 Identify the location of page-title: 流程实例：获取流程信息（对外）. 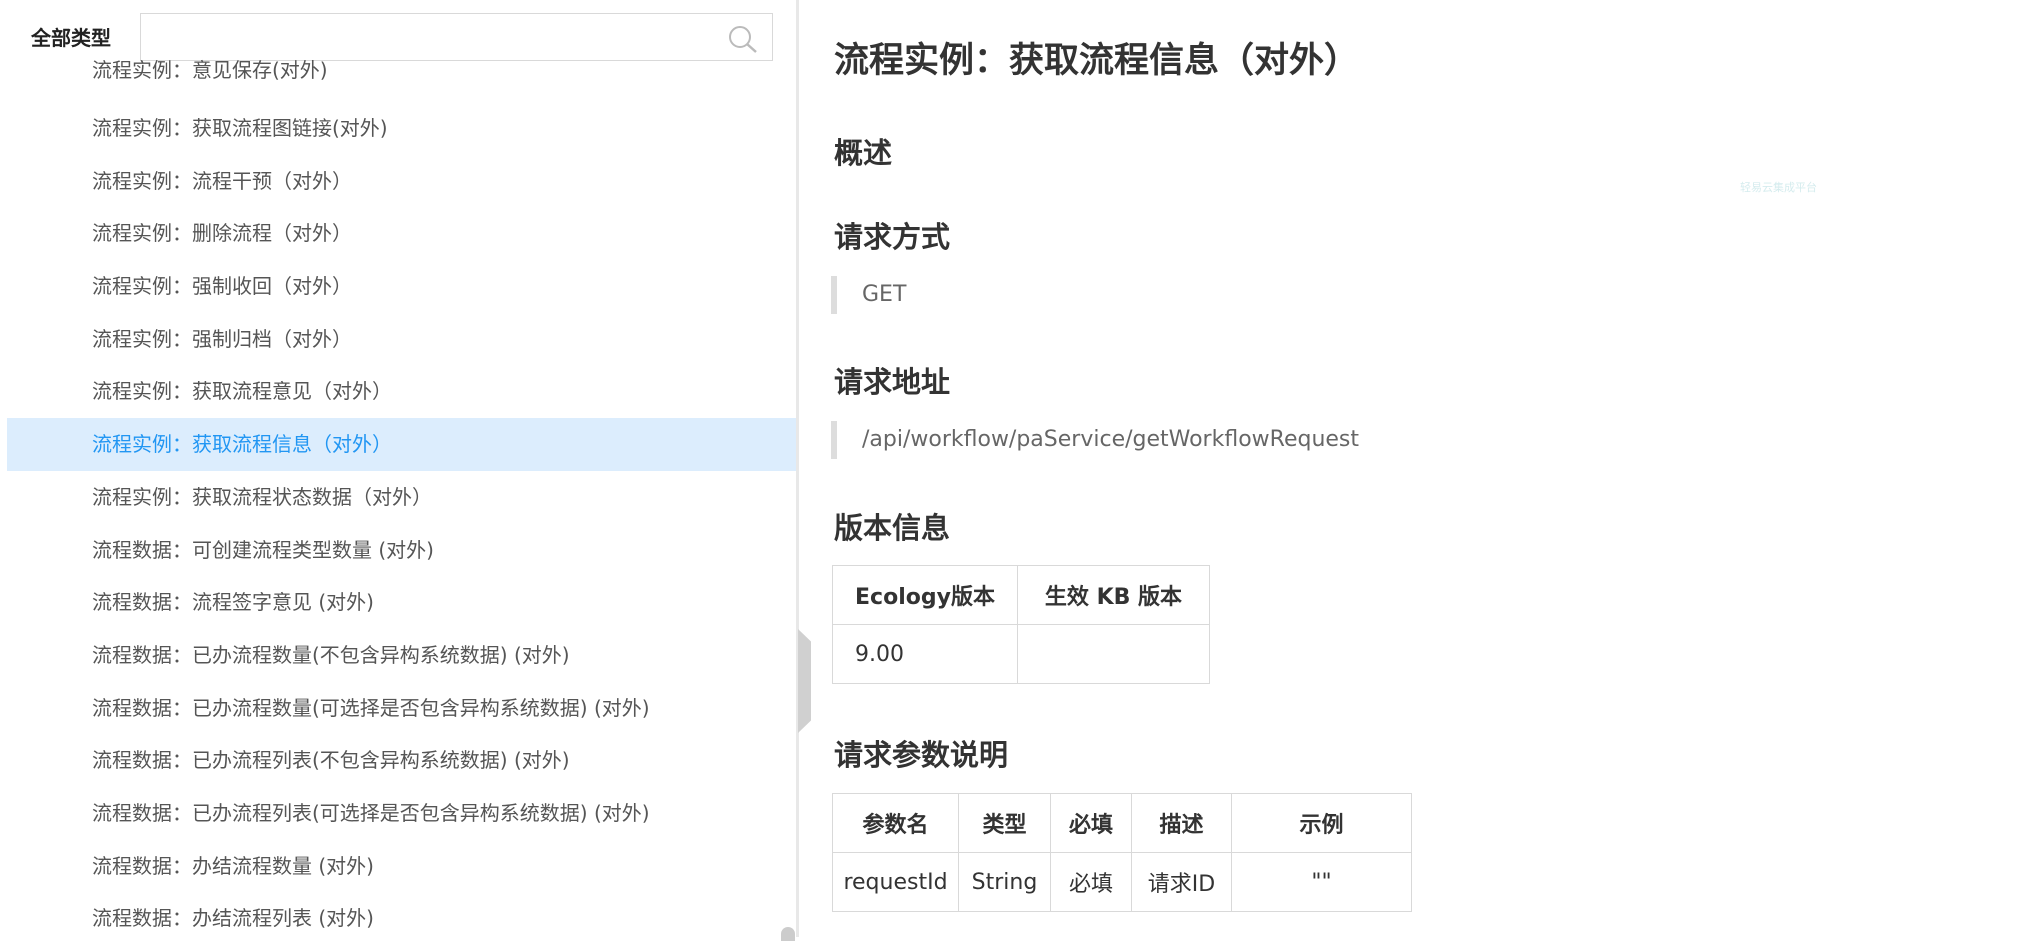
(1097, 61).